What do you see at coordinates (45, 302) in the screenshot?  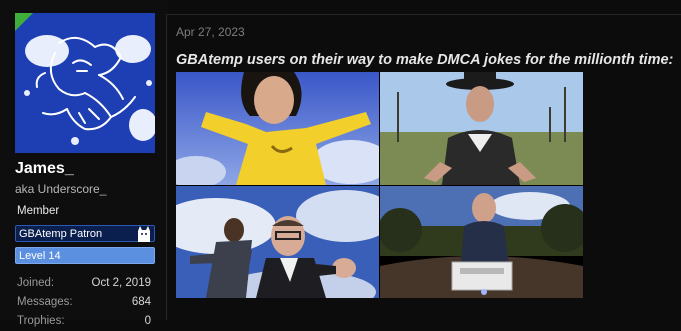 I see `stat-messages-label: Messages:` at bounding box center [45, 302].